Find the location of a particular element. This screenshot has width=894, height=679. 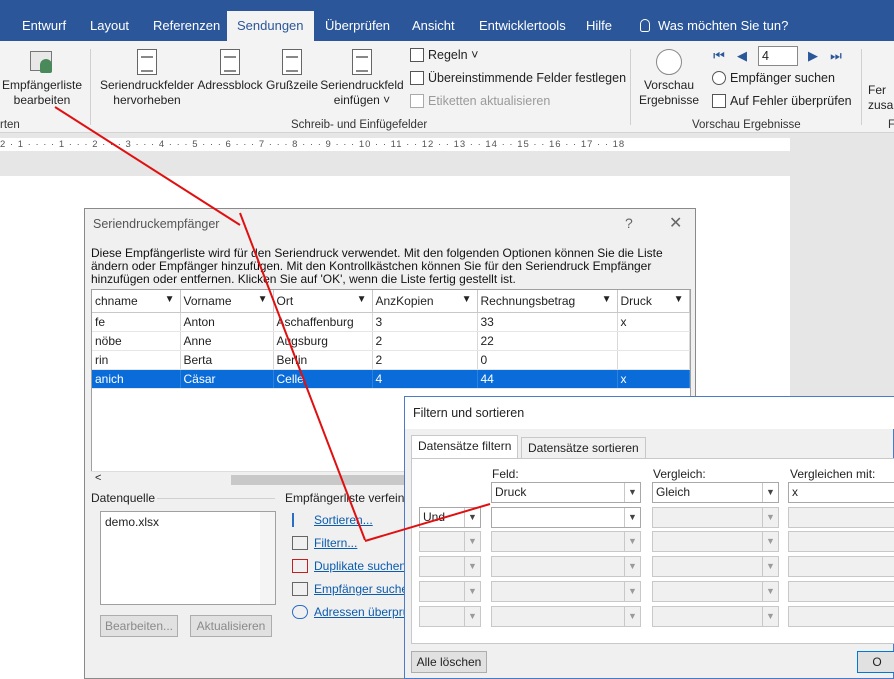

annotation-line-to-field is located at coordinates (427, 522).